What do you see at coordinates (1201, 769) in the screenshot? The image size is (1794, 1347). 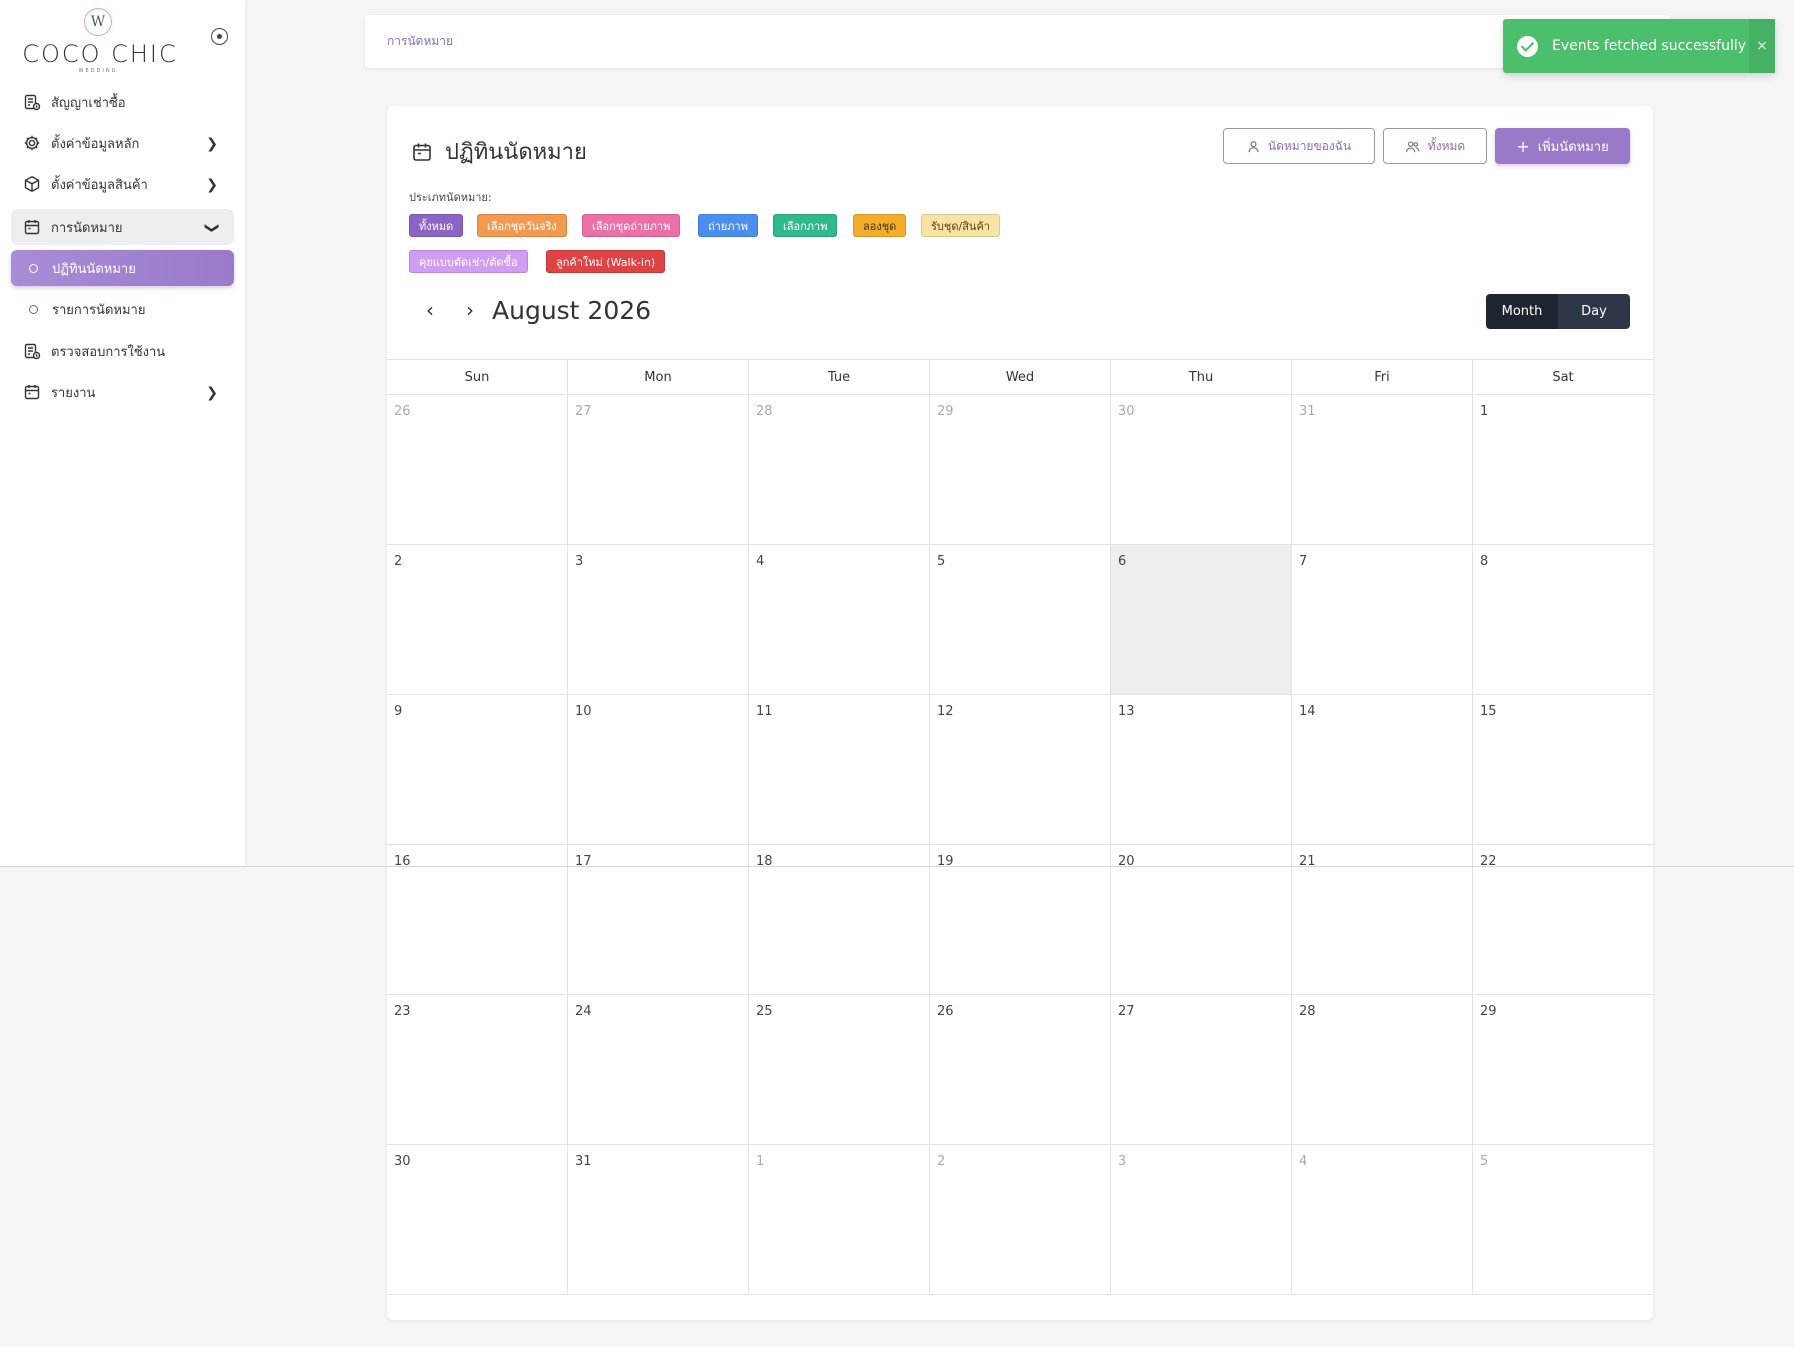 I see `calendar-day-cell: 13` at bounding box center [1201, 769].